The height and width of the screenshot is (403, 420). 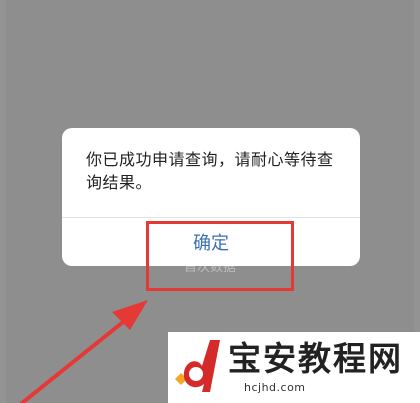 What do you see at coordinates (3, 201) in the screenshot?
I see `edge-strip-left` at bounding box center [3, 201].